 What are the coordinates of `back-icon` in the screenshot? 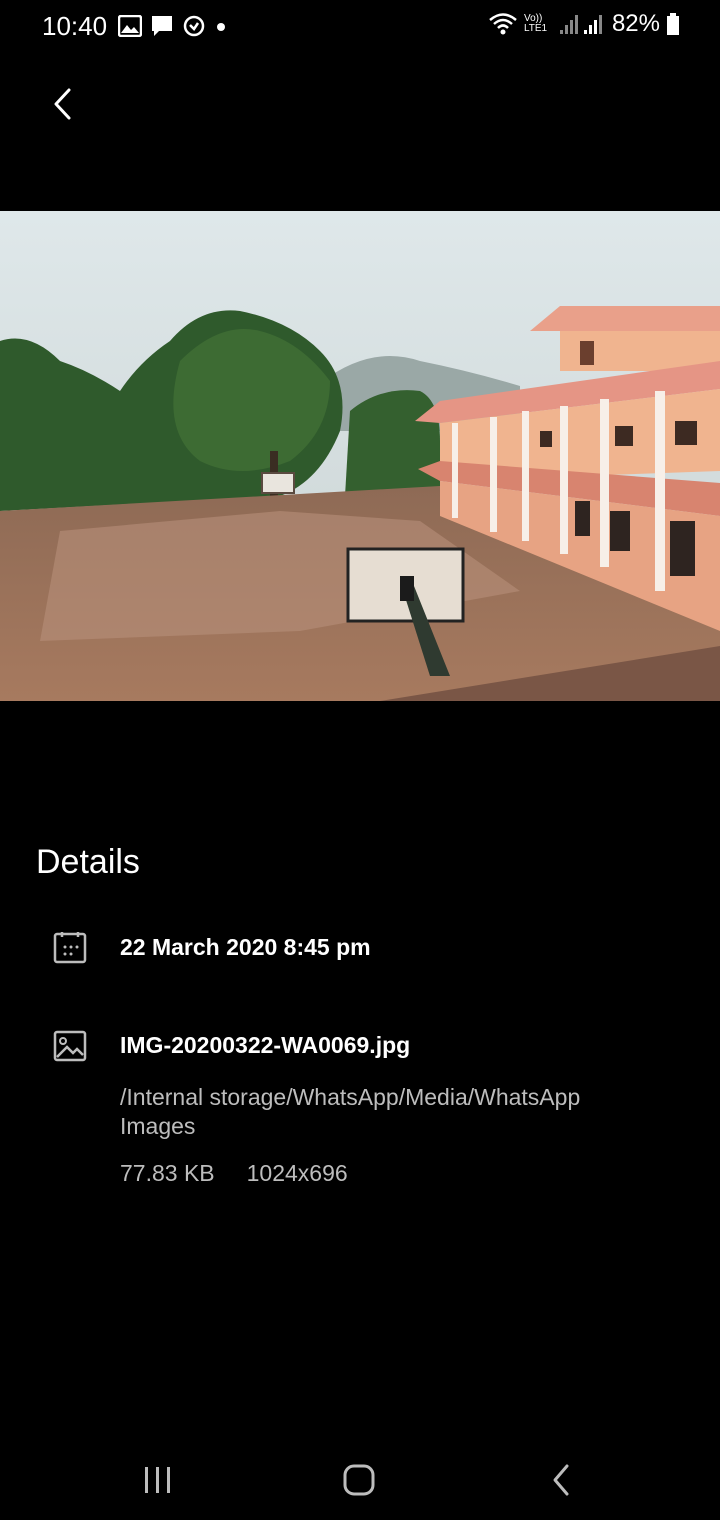 It's located at (561, 1480).